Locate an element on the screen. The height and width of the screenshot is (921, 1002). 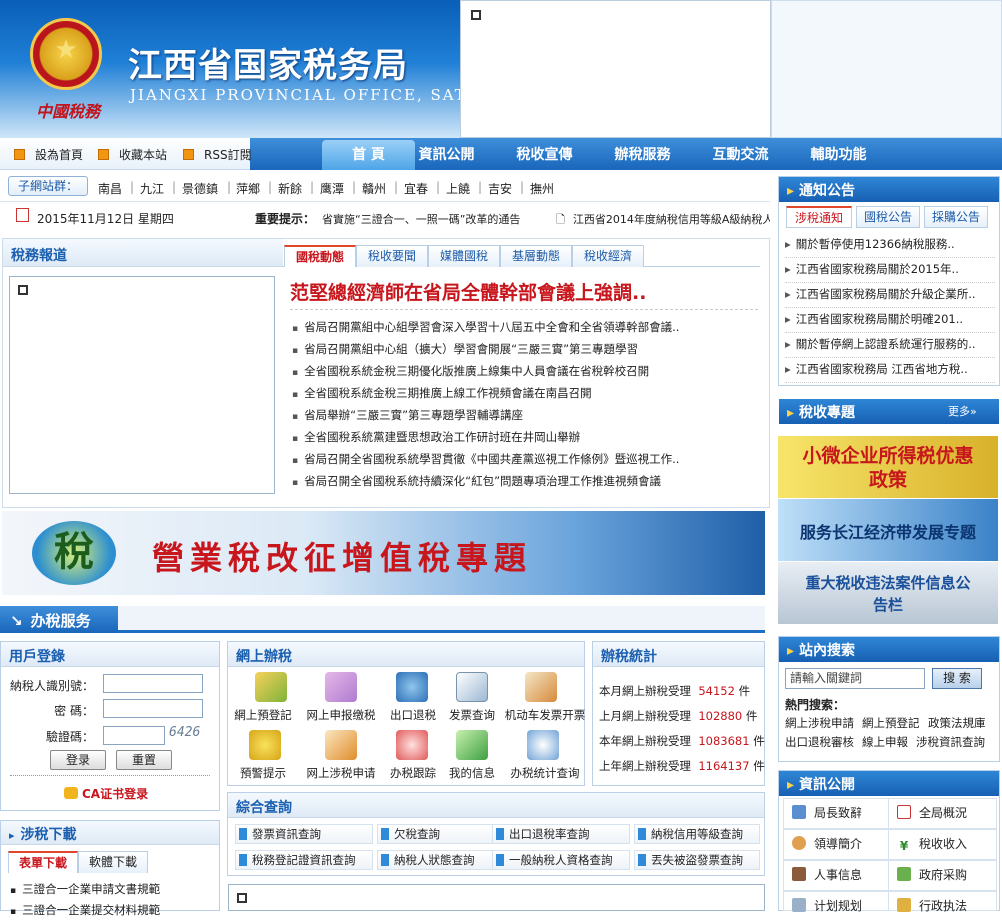
city-link: 鹰潭 is located at coordinates (332, 188).